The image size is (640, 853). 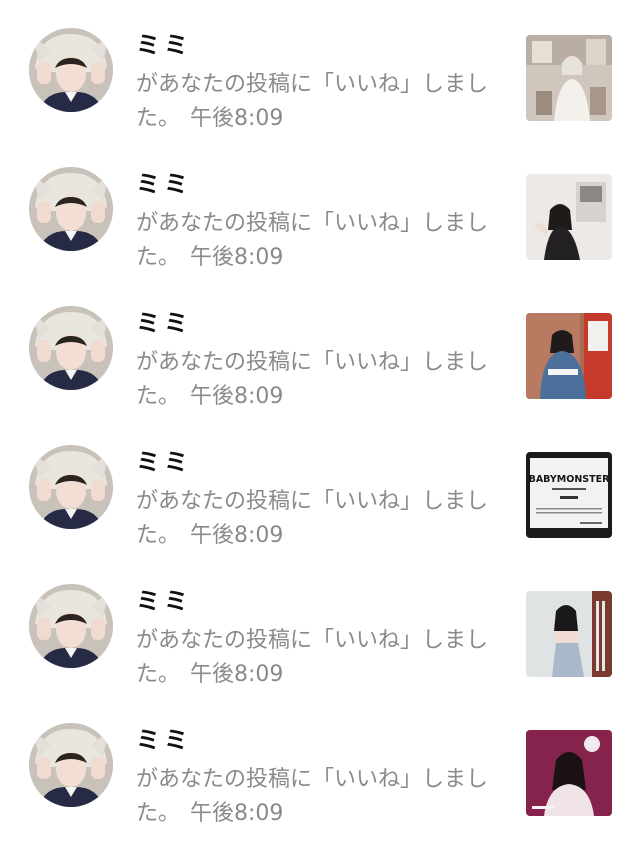 I want to click on post-photo-room-icon, so click(x=569, y=78).